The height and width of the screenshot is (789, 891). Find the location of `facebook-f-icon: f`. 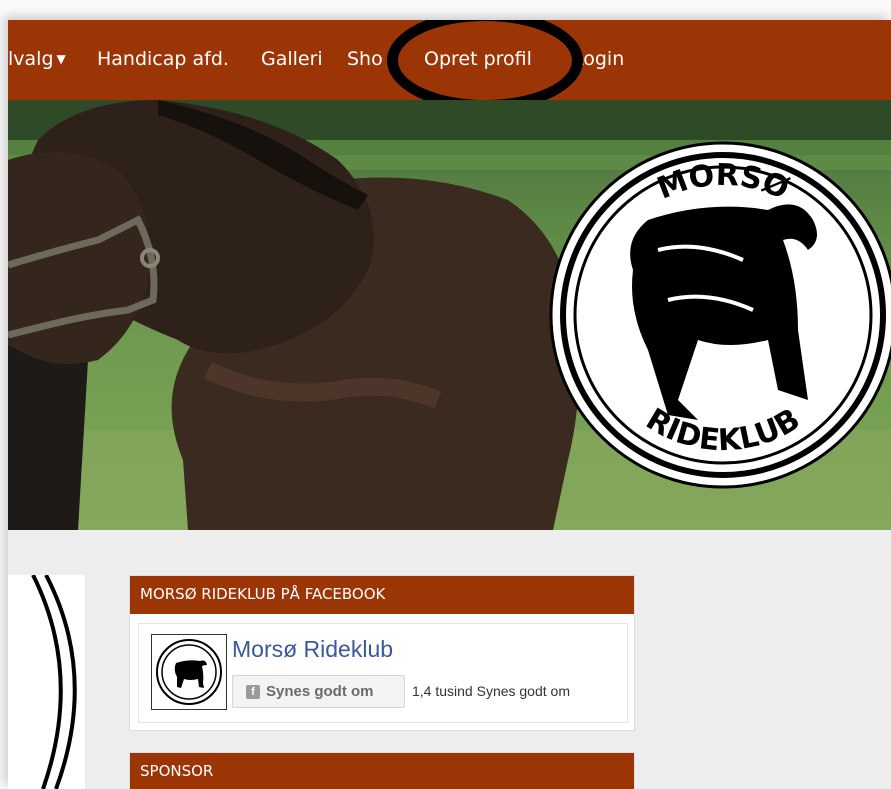

facebook-f-icon: f is located at coordinates (253, 692).